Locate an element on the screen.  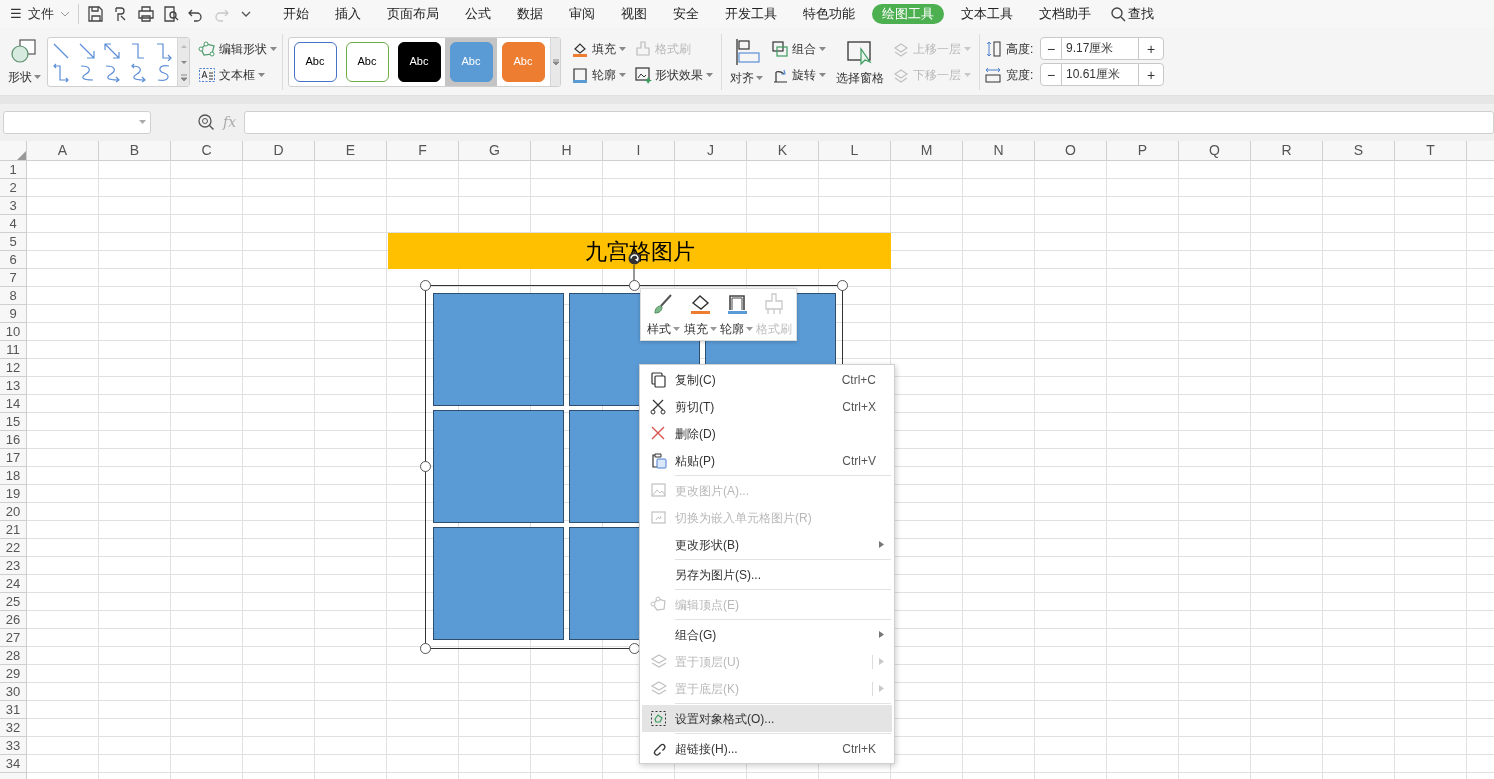
height-field: 9.17厘米 is located at coordinates (1100, 48).